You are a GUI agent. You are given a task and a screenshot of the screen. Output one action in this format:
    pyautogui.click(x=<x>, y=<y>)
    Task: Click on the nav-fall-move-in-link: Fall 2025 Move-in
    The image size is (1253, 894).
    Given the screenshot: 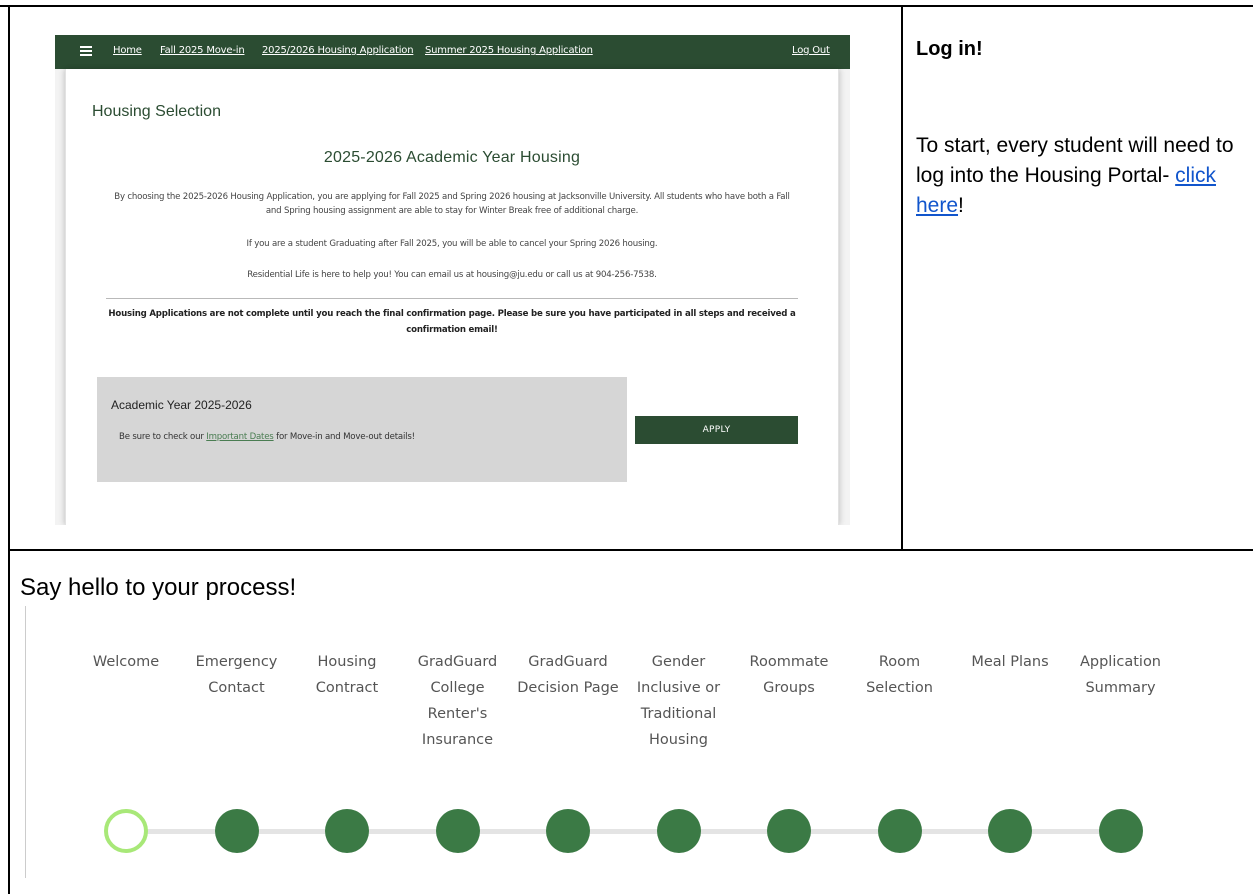 What is the action you would take?
    pyautogui.click(x=202, y=50)
    